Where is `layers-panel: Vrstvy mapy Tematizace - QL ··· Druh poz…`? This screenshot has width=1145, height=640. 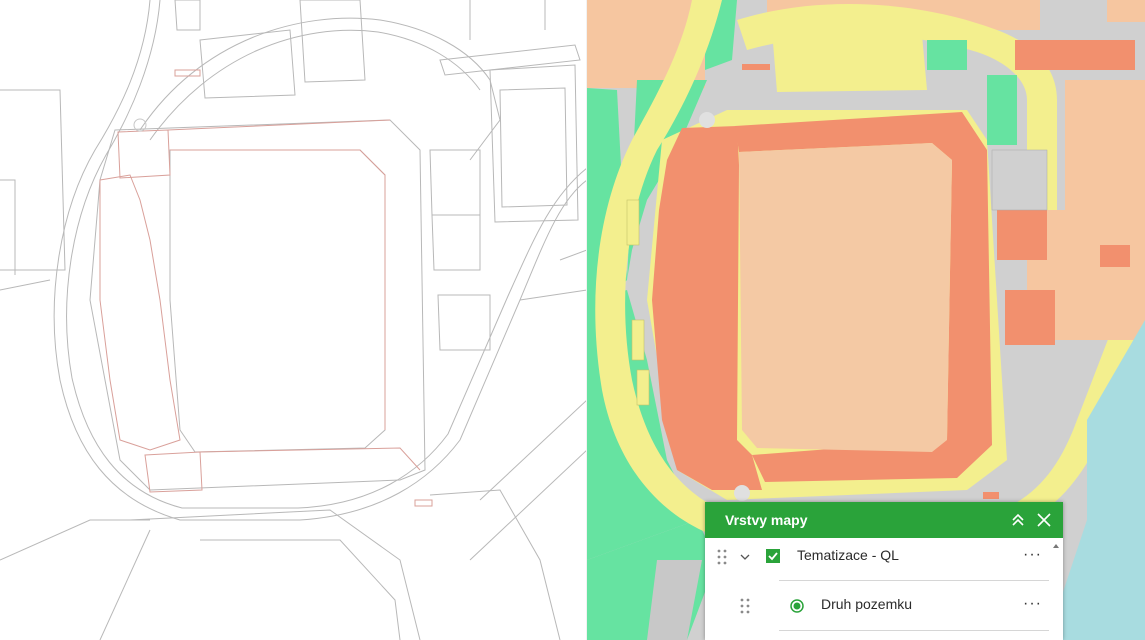 layers-panel: Vrstvy mapy Tematizace - QL ··· Druh poz… is located at coordinates (884, 571).